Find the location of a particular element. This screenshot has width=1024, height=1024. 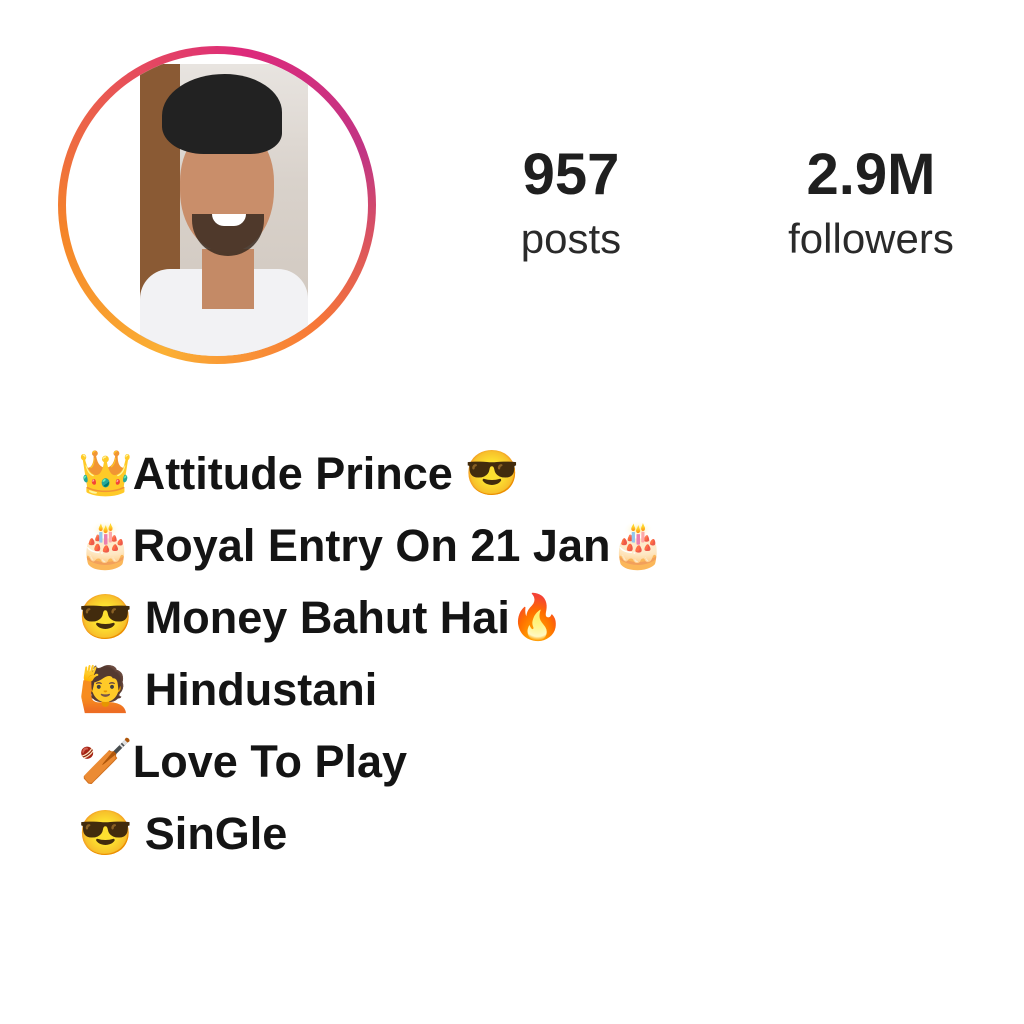

bio-line-text: Royal Entry On 21 Jan is located at coordinates (371, 545).